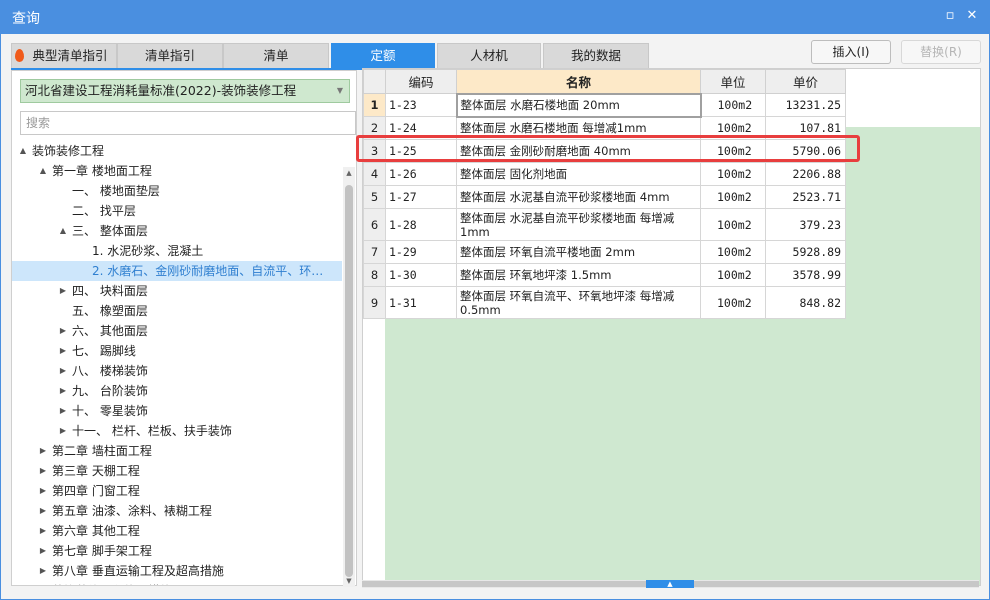 This screenshot has width=990, height=600. I want to click on tab-list-guide: 清单指引, so click(170, 56).